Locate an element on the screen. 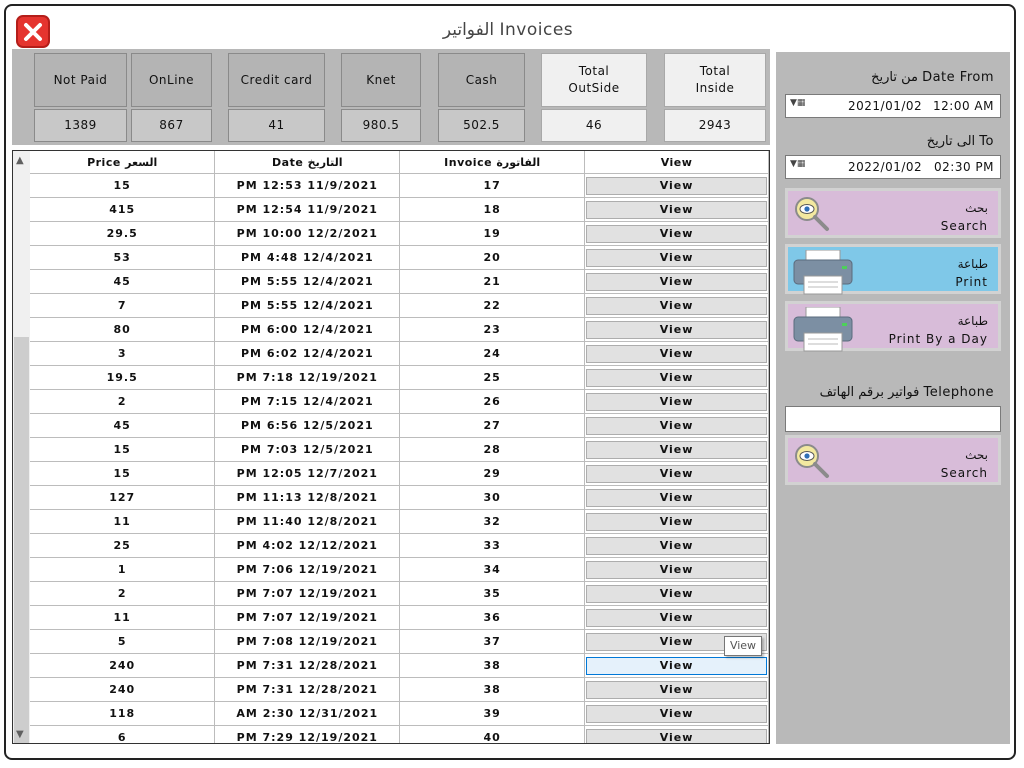 The height and width of the screenshot is (768, 1024). cell-date: AM 2:30 12/31/2021 is located at coordinates (307, 713).